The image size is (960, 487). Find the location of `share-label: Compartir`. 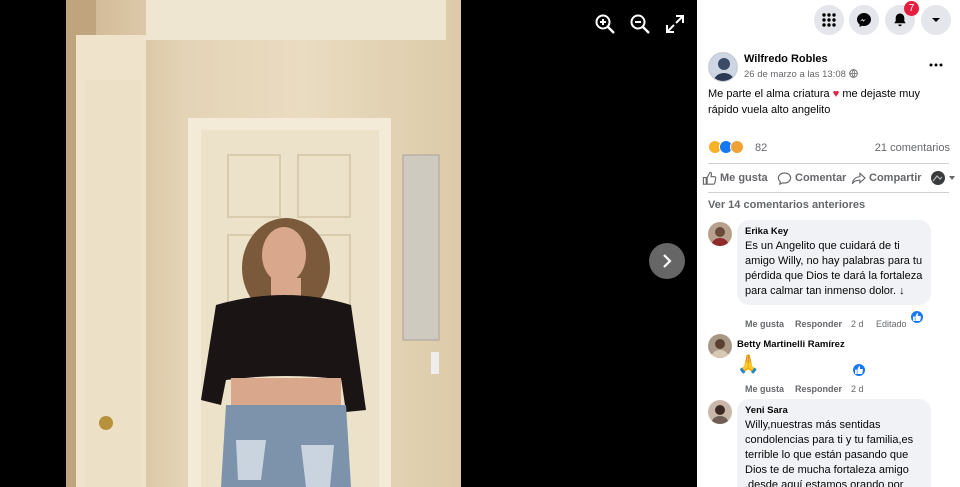

share-label: Compartir is located at coordinates (895, 178).